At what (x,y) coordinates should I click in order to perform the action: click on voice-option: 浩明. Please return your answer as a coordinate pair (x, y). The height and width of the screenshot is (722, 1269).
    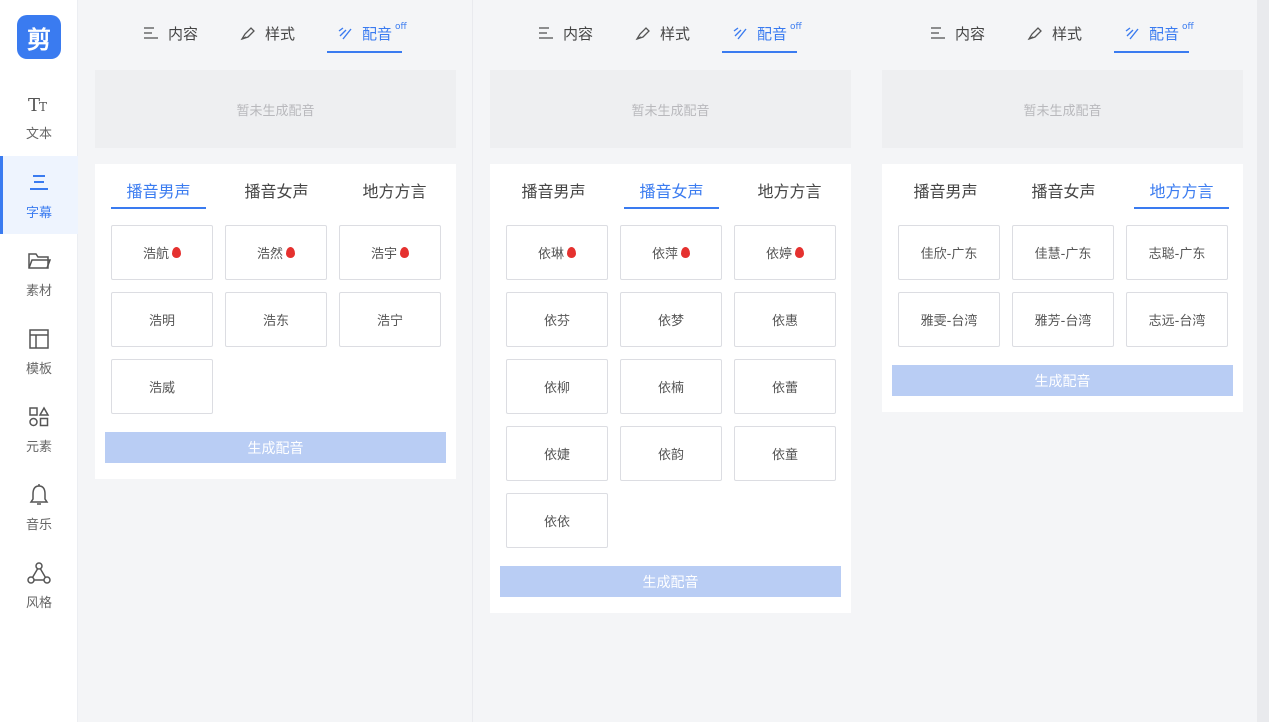
    Looking at the image, I should click on (162, 319).